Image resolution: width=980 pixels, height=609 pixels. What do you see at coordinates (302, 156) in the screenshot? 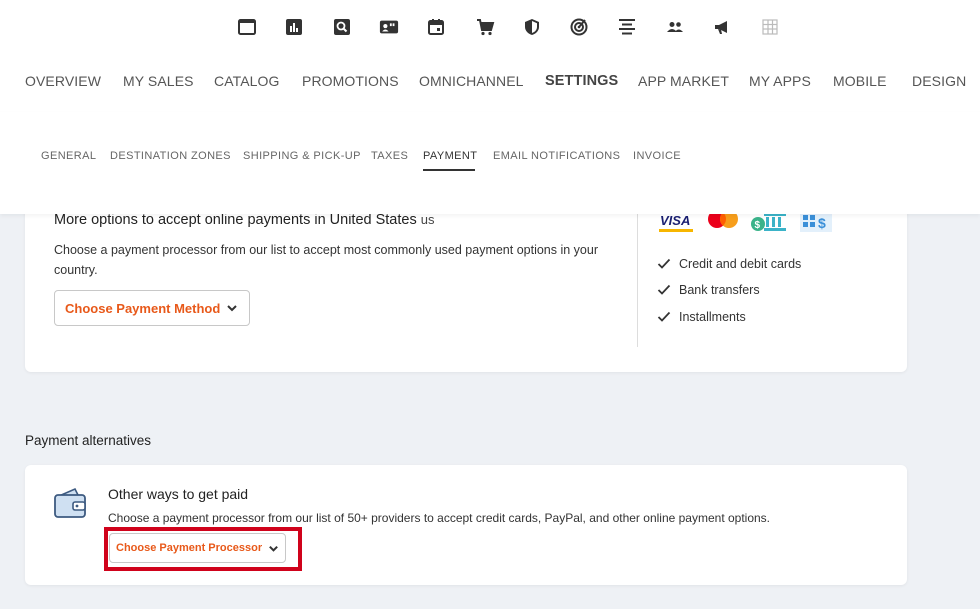
I see `tab-shipping-pickup: SHIPPING & PICK-UP` at bounding box center [302, 156].